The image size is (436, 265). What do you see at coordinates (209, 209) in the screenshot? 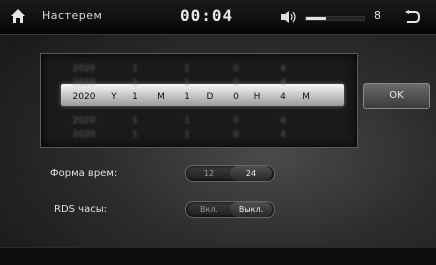
I see `rds-clock-option-on: Вкл.` at bounding box center [209, 209].